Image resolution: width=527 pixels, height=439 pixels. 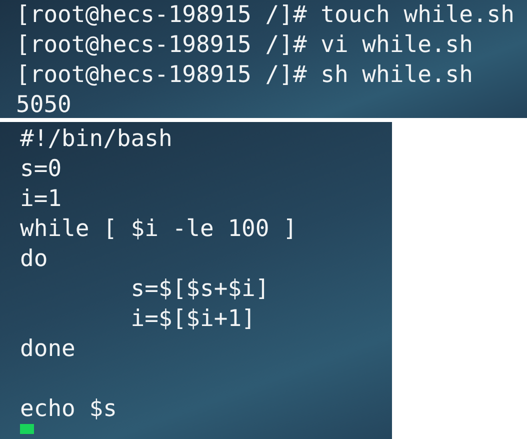 What do you see at coordinates (158, 229) in the screenshot?
I see `terminal-line: while [ $i -le 100 ]` at bounding box center [158, 229].